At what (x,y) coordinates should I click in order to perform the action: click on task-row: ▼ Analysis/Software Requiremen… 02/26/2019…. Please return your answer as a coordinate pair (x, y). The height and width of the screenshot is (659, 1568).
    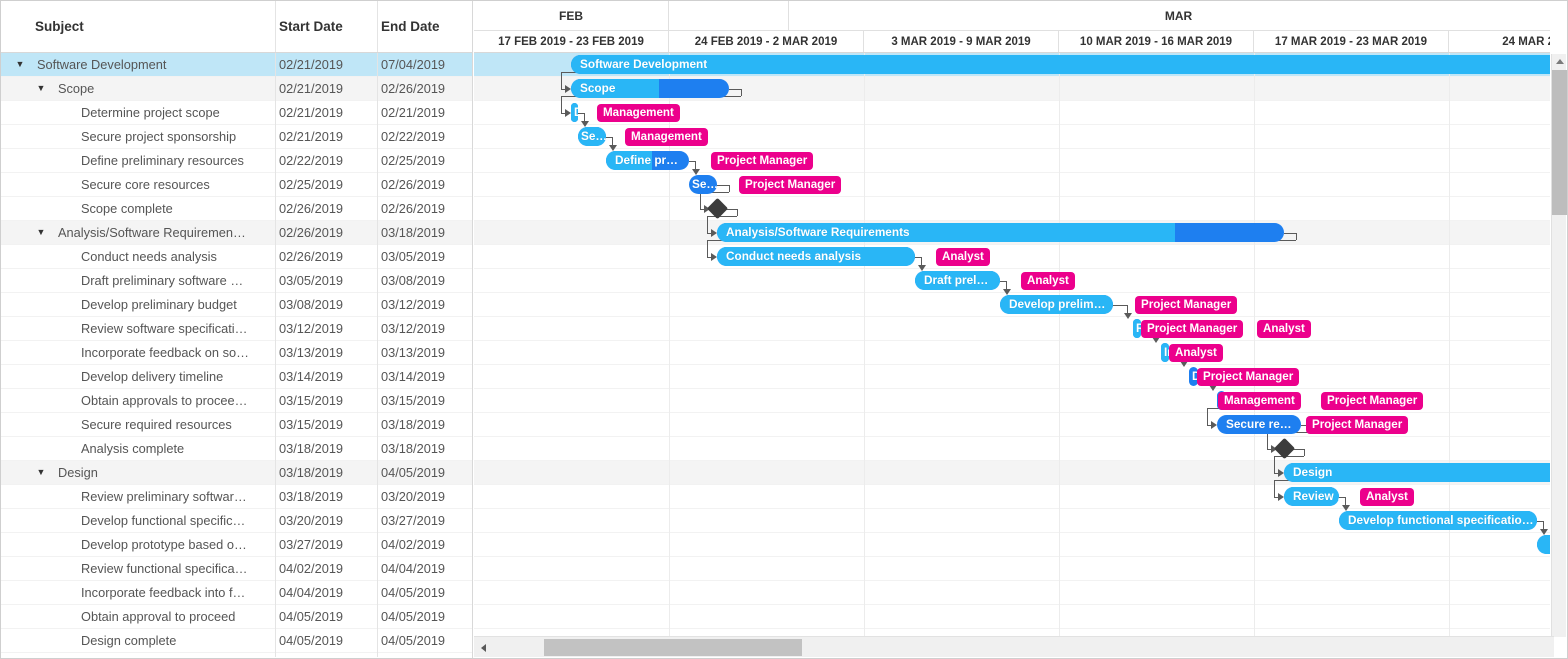
    Looking at the image, I should click on (236, 233).